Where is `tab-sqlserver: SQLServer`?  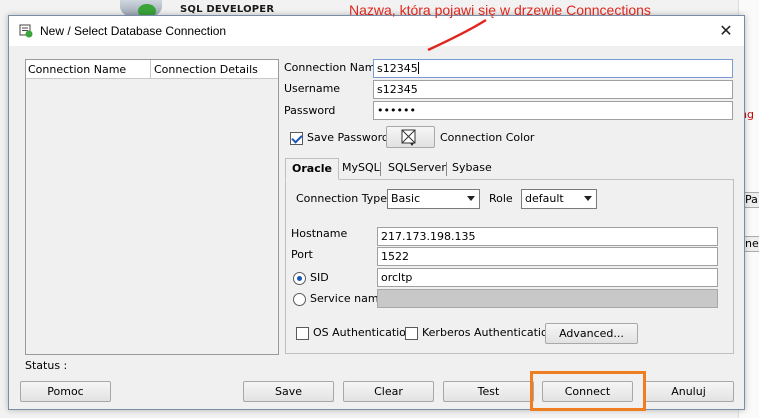
tab-sqlserver: SQLServer is located at coordinates (417, 169).